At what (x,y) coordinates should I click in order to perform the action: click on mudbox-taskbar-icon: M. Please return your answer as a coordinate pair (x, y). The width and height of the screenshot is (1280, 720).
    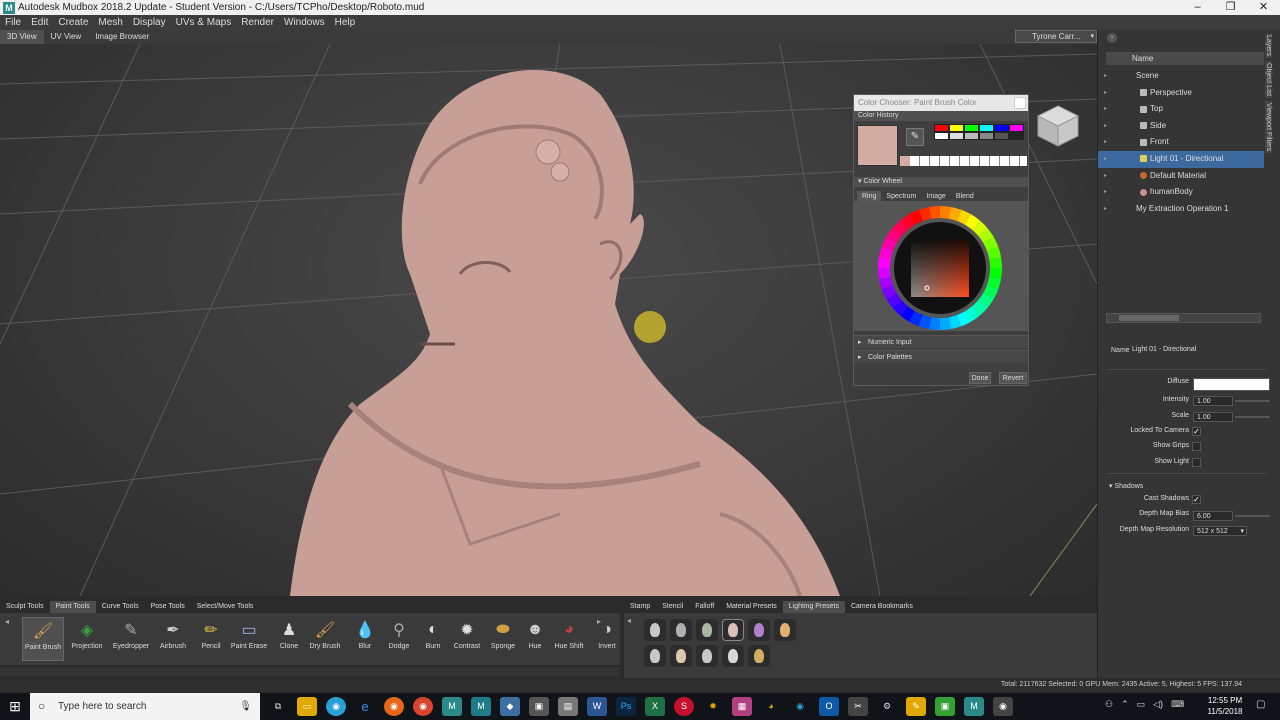
    Looking at the image, I should click on (452, 706).